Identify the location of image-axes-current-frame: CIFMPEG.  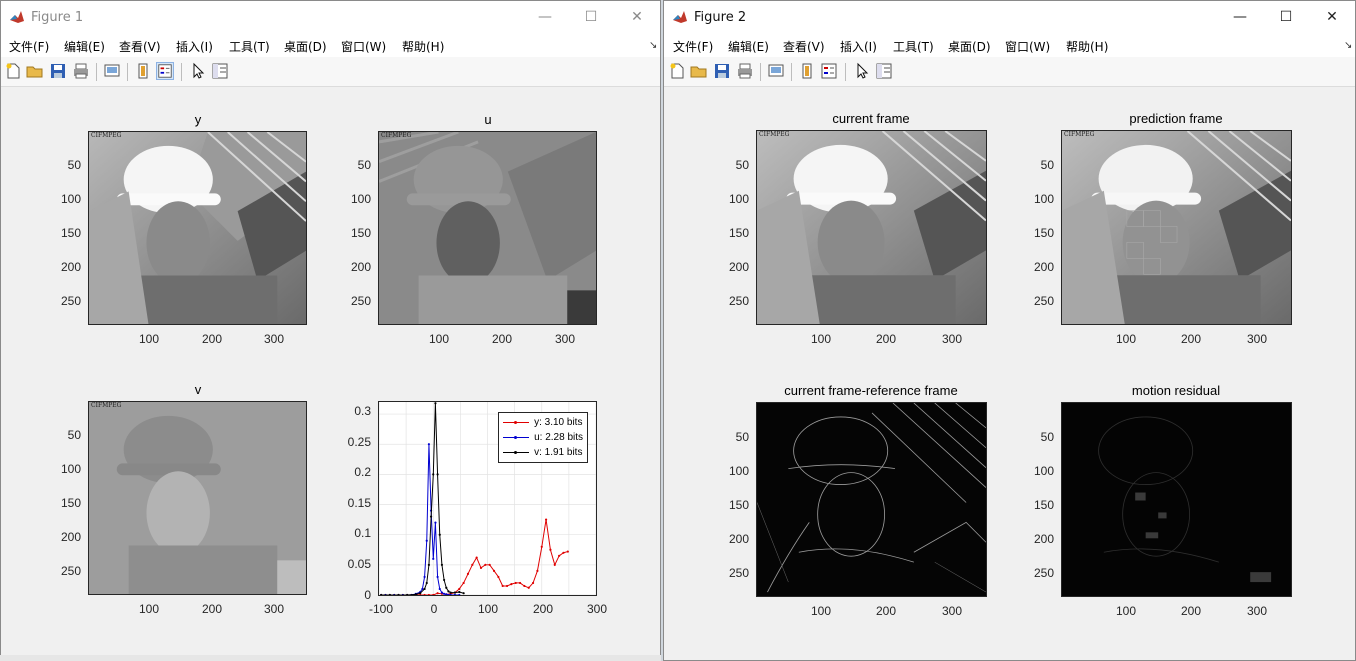
(871, 227).